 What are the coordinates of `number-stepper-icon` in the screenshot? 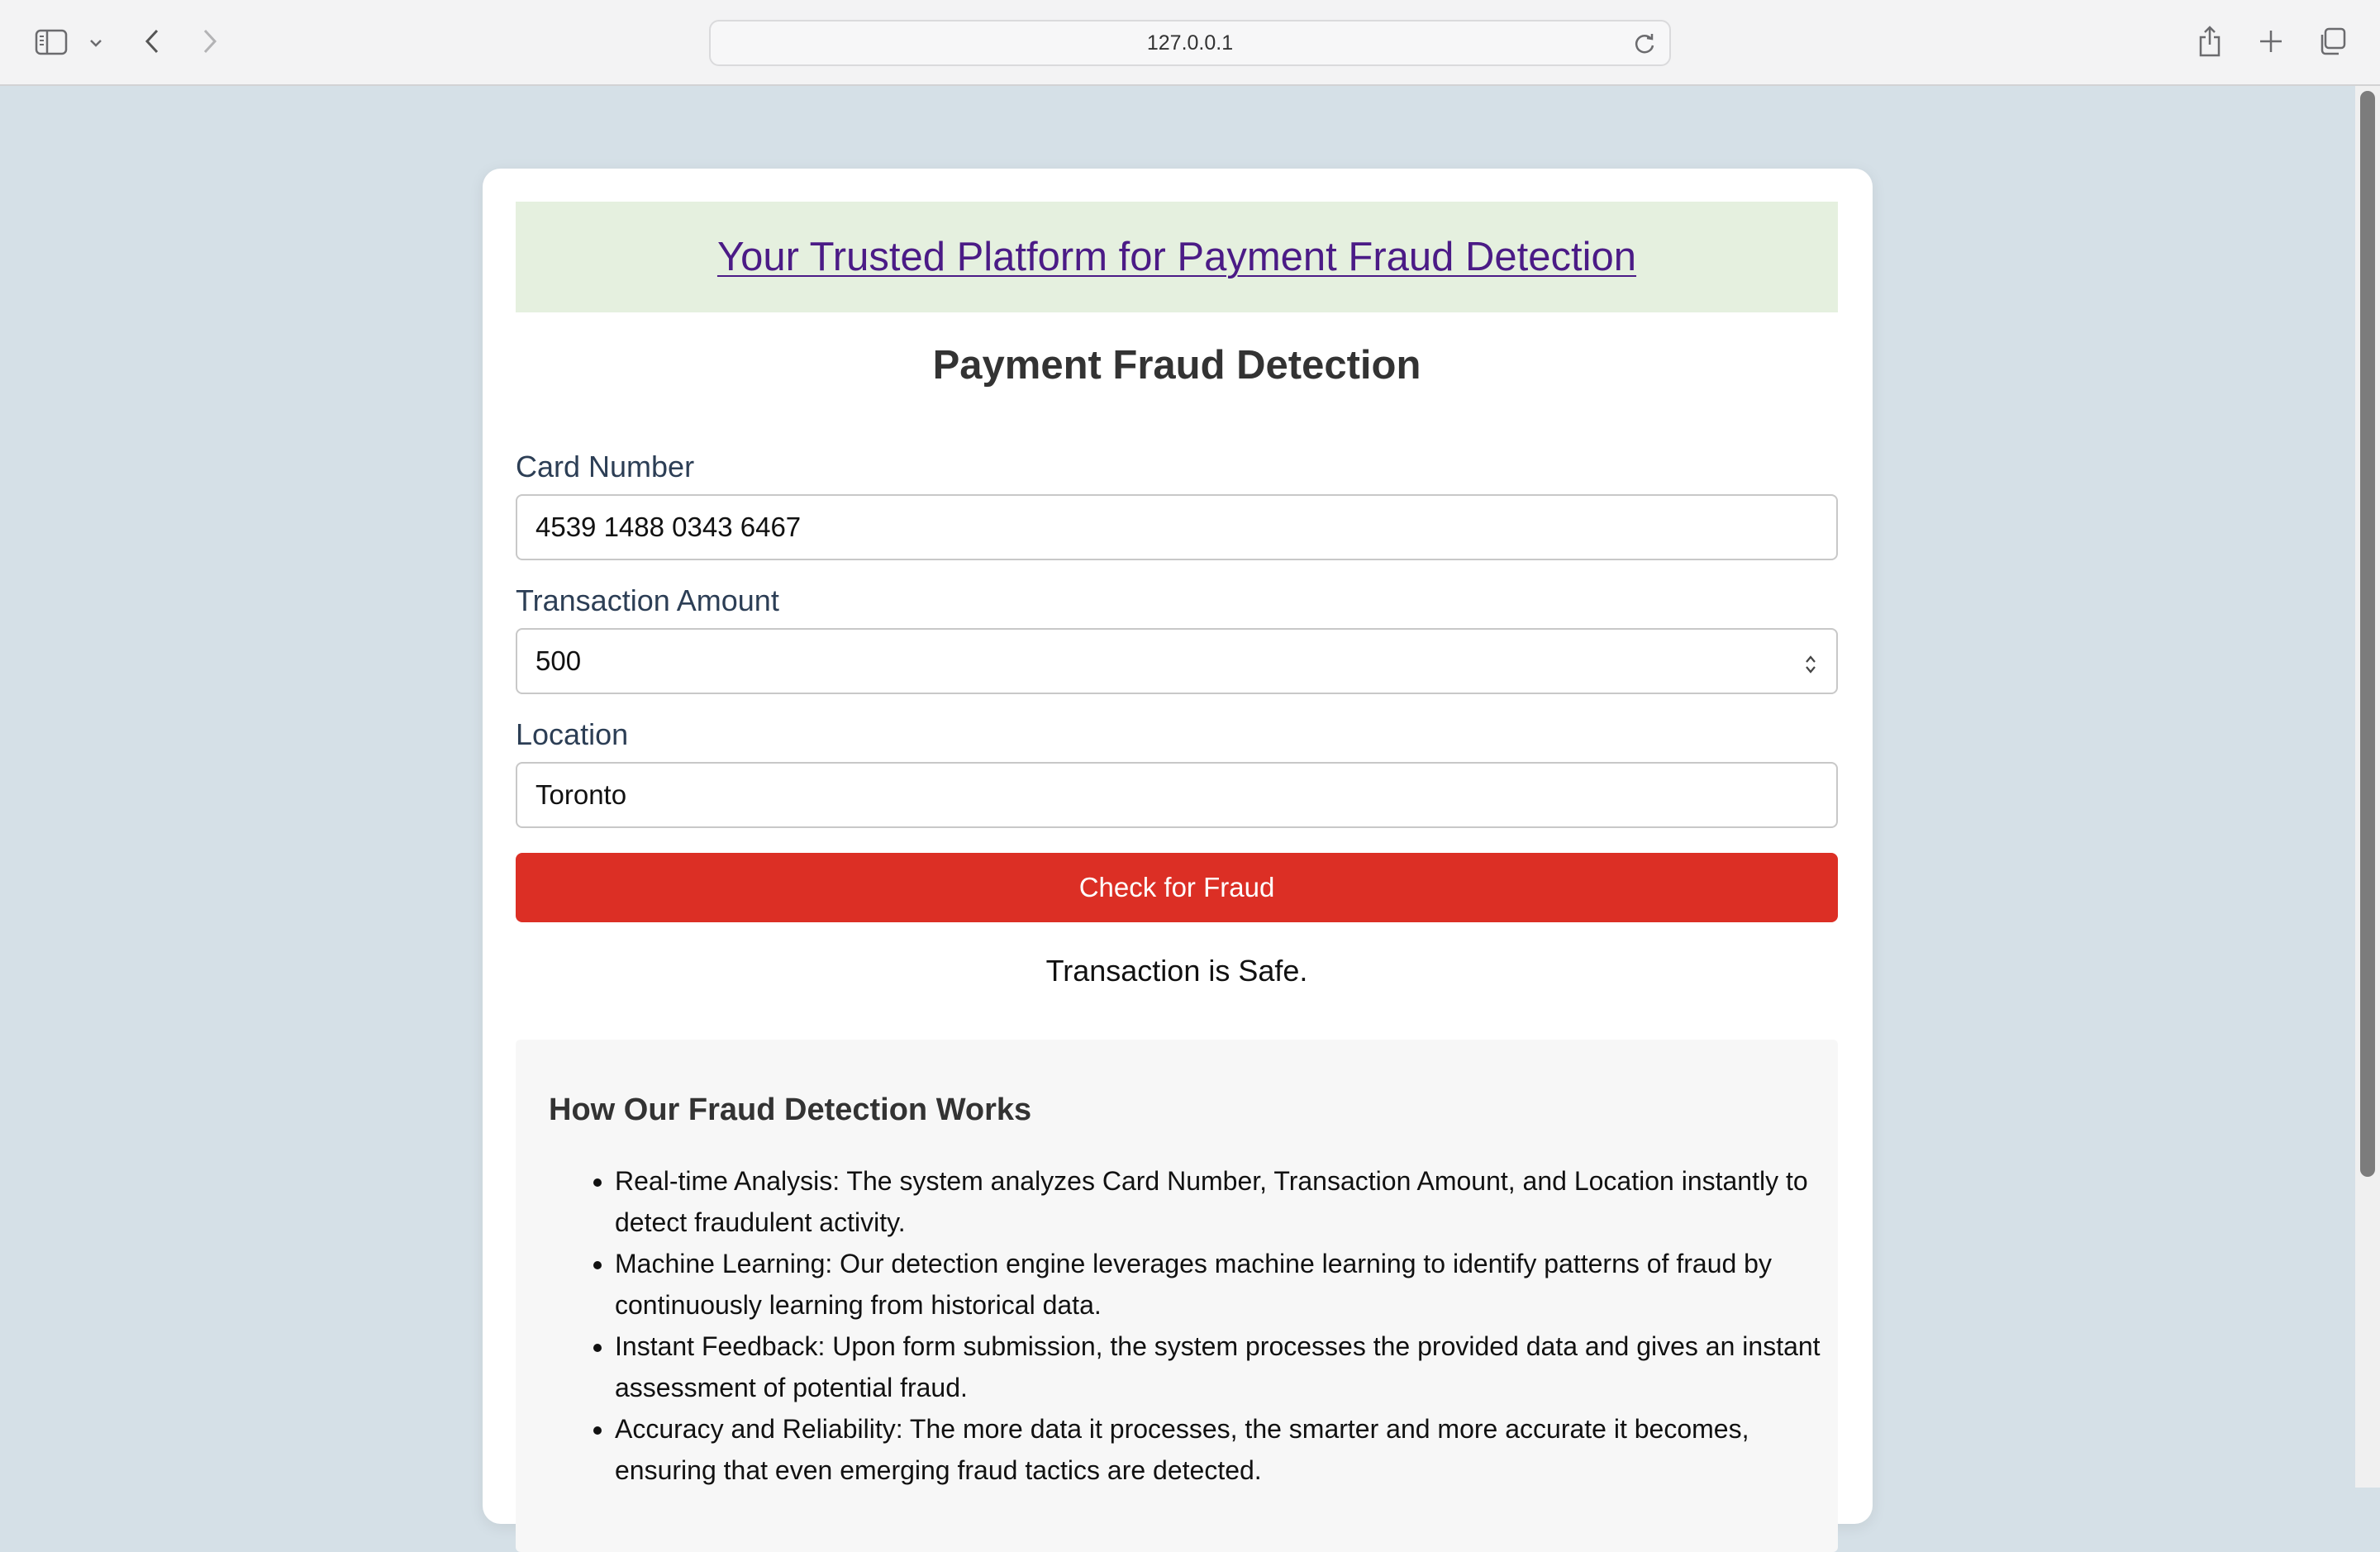 It's located at (1810, 667).